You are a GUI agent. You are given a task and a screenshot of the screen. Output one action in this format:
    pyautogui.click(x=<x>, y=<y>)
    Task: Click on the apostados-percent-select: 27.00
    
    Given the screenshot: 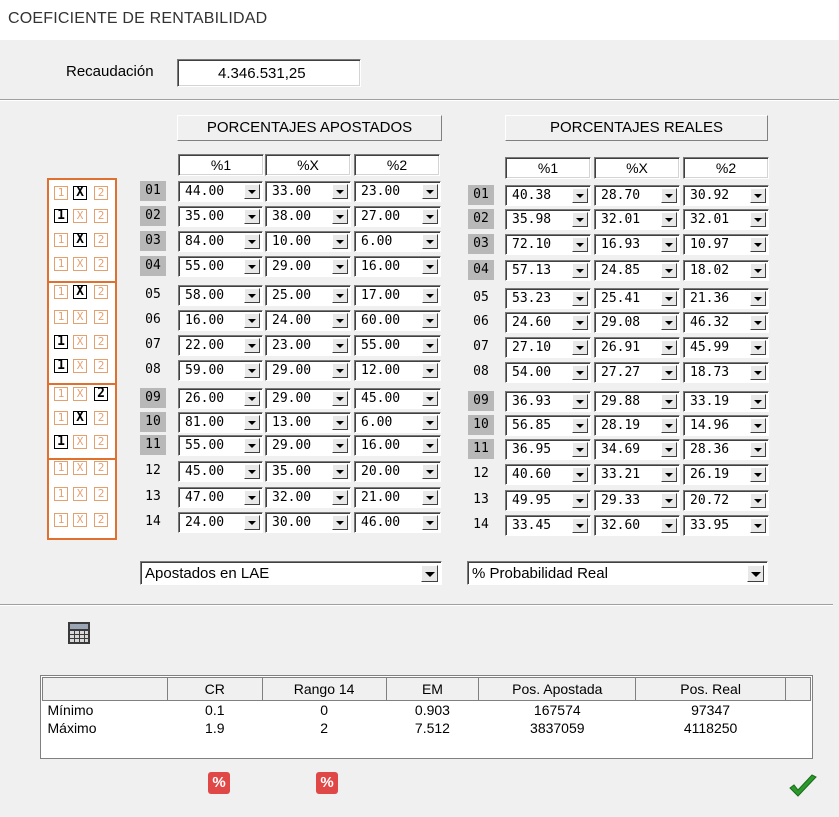 What is the action you would take?
    pyautogui.click(x=397, y=216)
    